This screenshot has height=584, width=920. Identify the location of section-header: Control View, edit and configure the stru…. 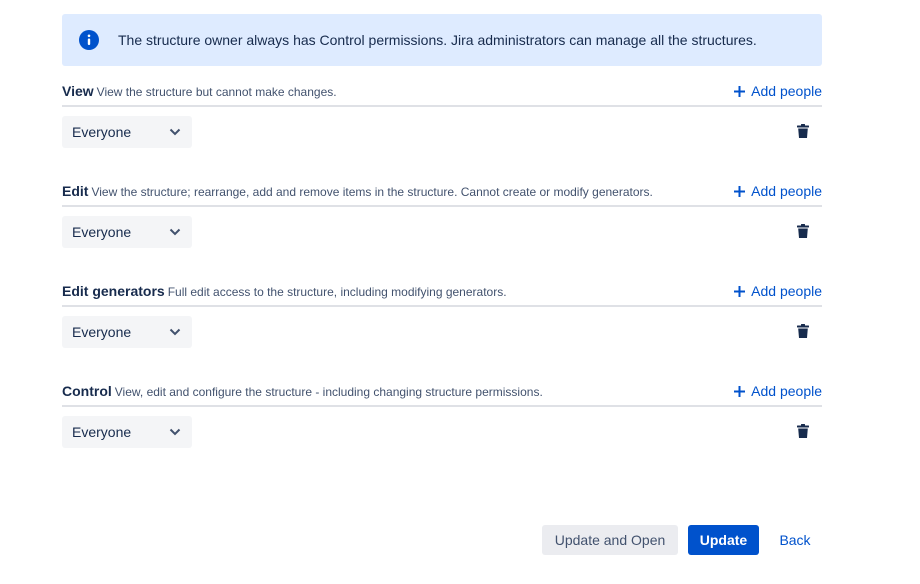
(442, 394).